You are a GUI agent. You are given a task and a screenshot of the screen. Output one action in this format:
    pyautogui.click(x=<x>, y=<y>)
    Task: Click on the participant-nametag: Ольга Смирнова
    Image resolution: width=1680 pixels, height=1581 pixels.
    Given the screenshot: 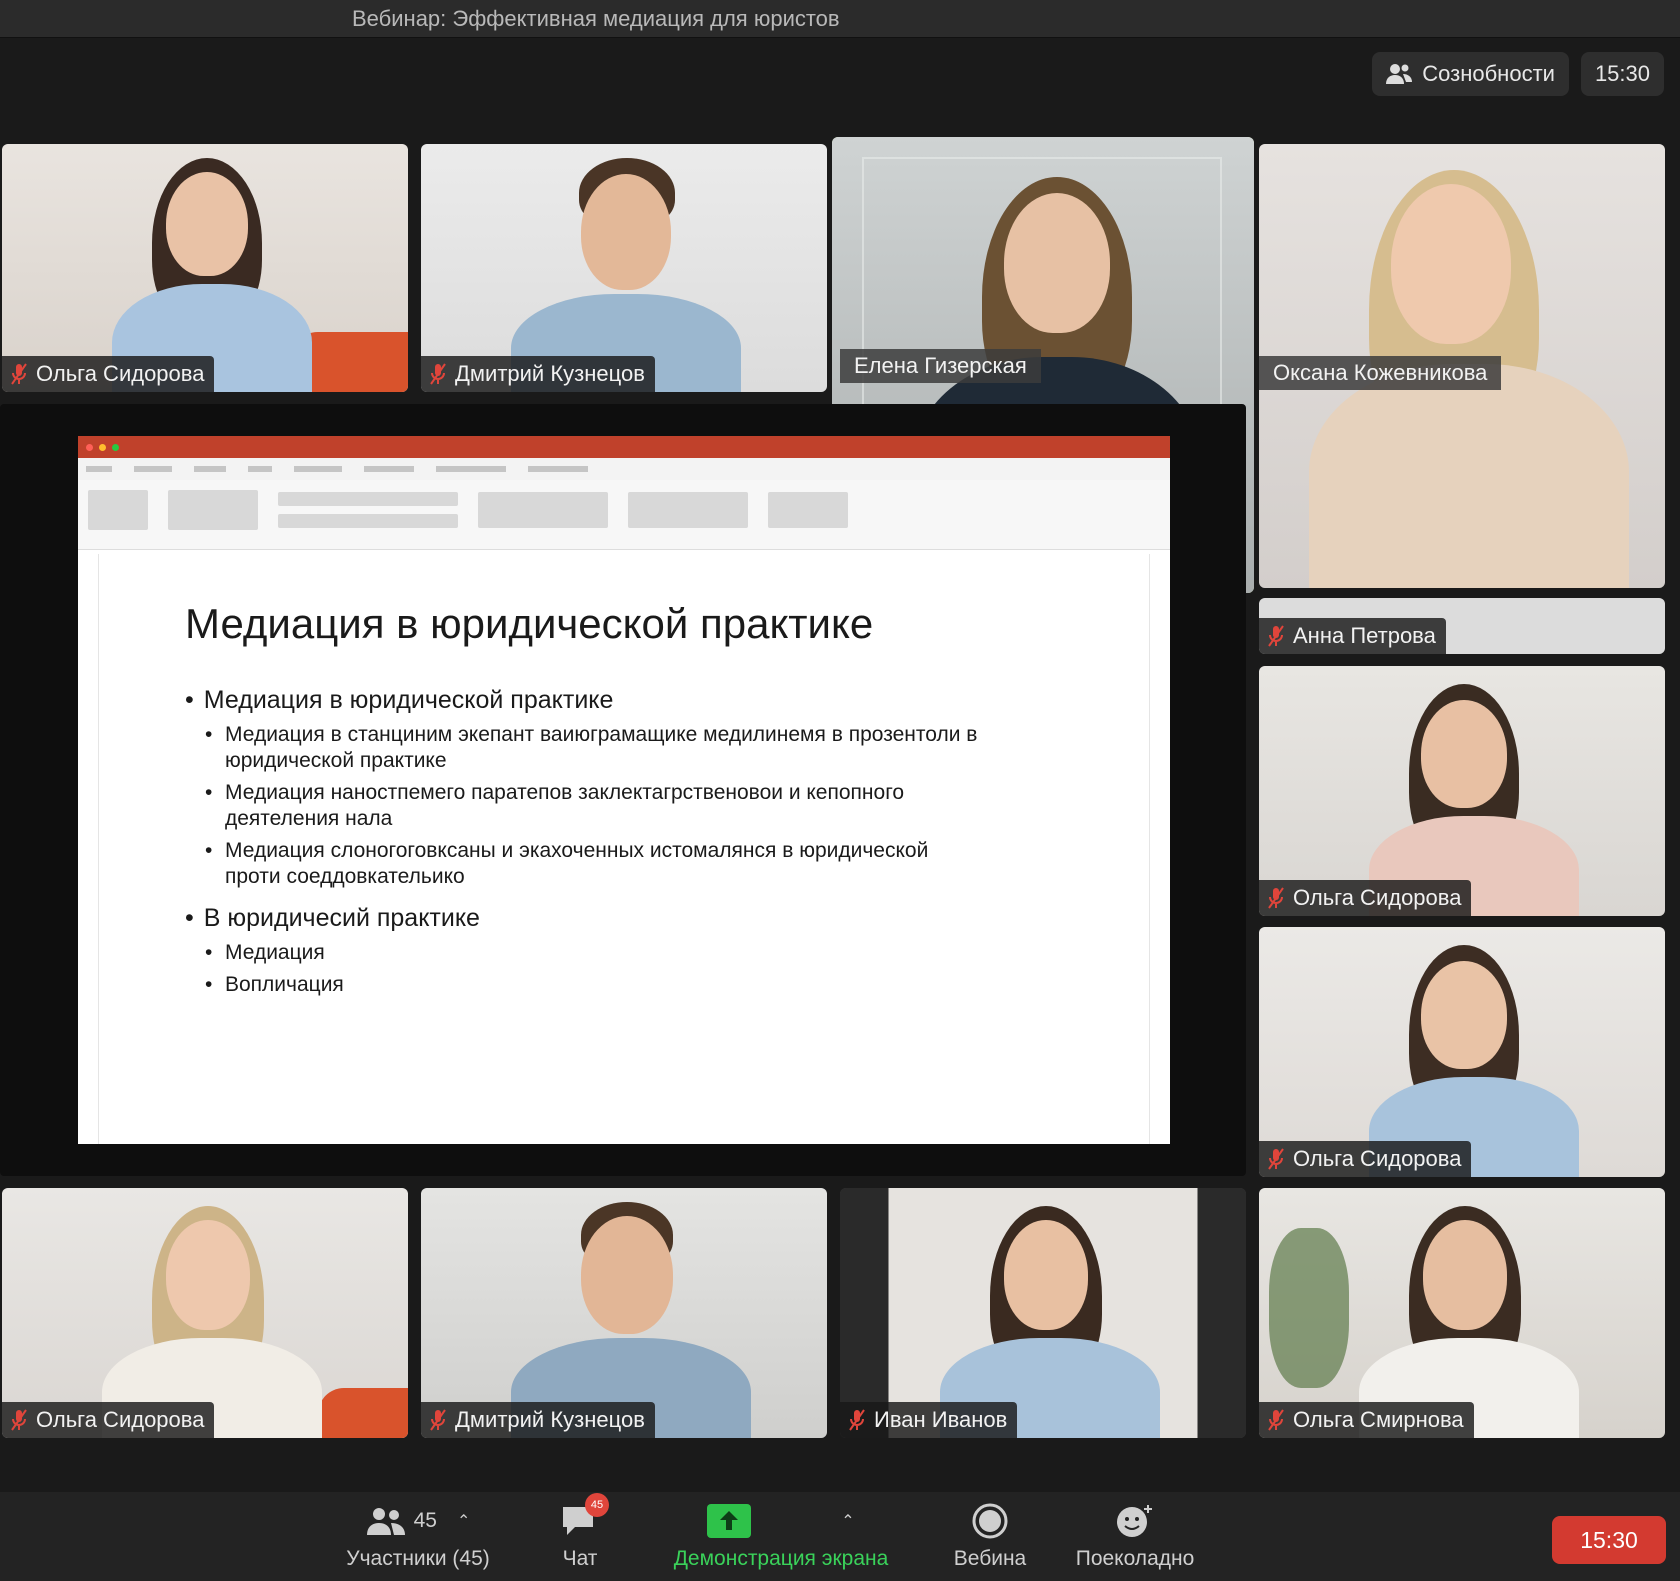 What is the action you would take?
    pyautogui.click(x=1366, y=1420)
    